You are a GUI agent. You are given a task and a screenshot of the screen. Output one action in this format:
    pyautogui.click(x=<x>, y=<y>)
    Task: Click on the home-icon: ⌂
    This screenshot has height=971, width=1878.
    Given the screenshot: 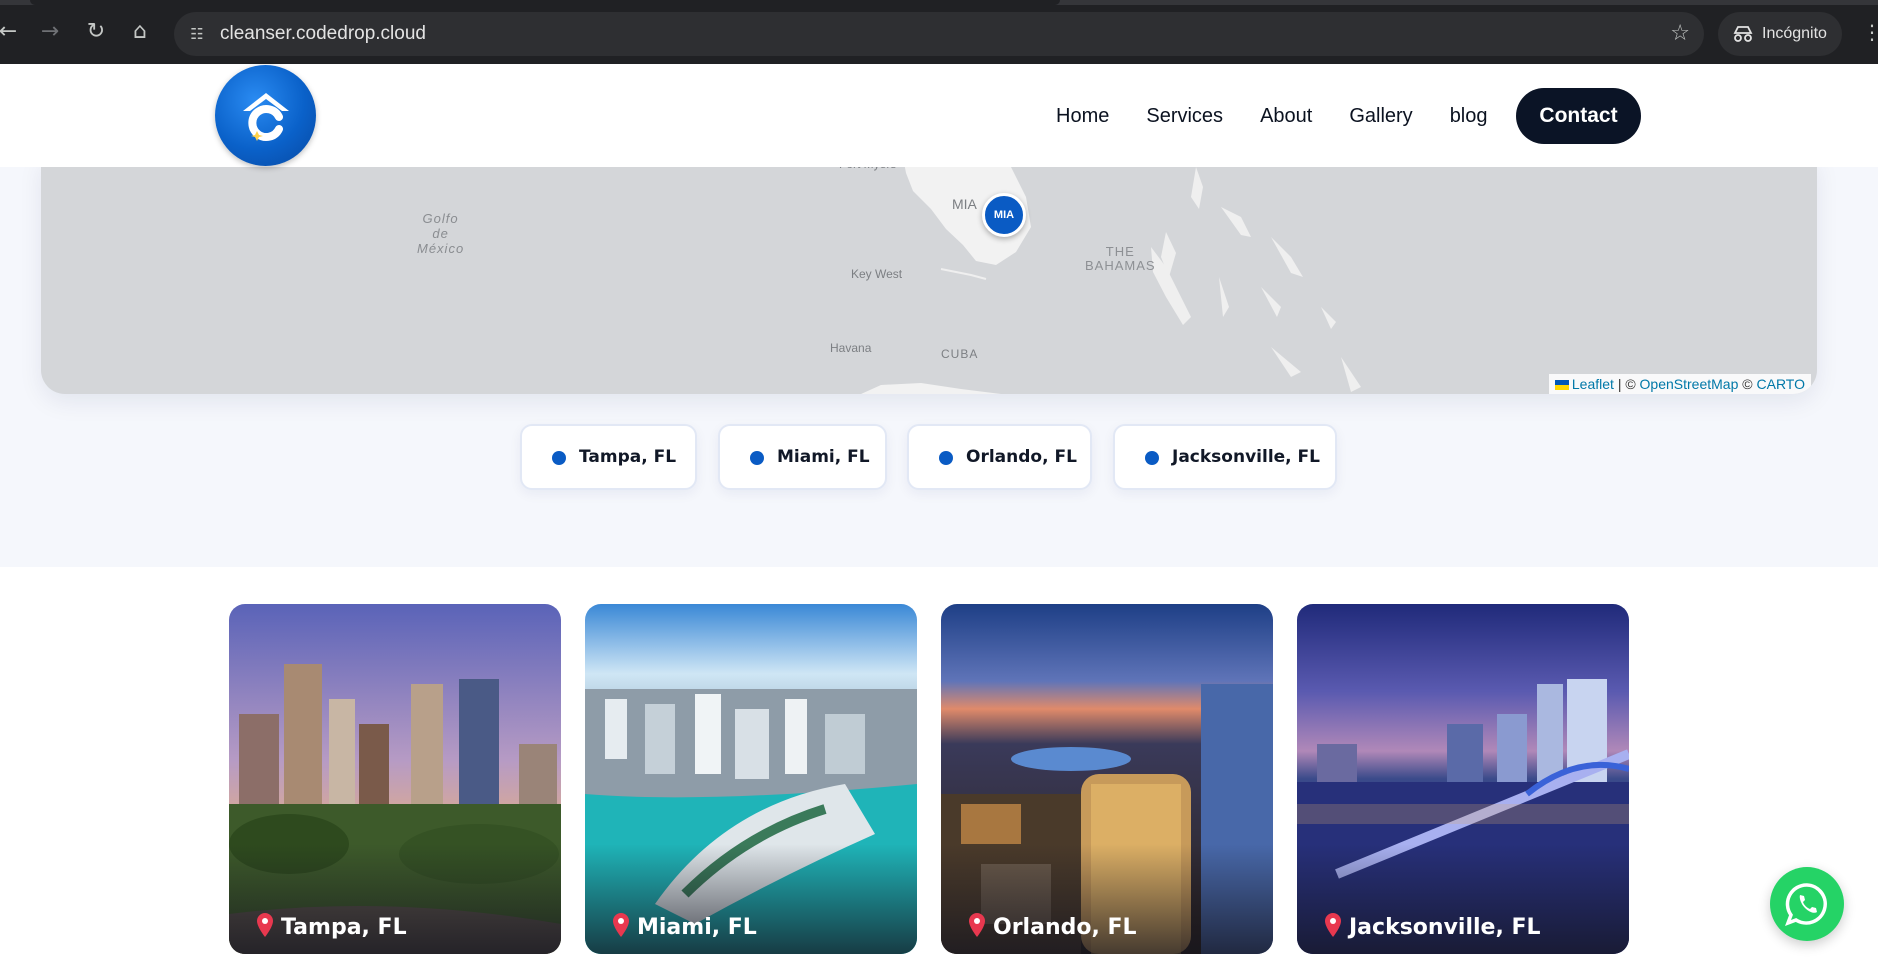 What is the action you would take?
    pyautogui.click(x=140, y=32)
    